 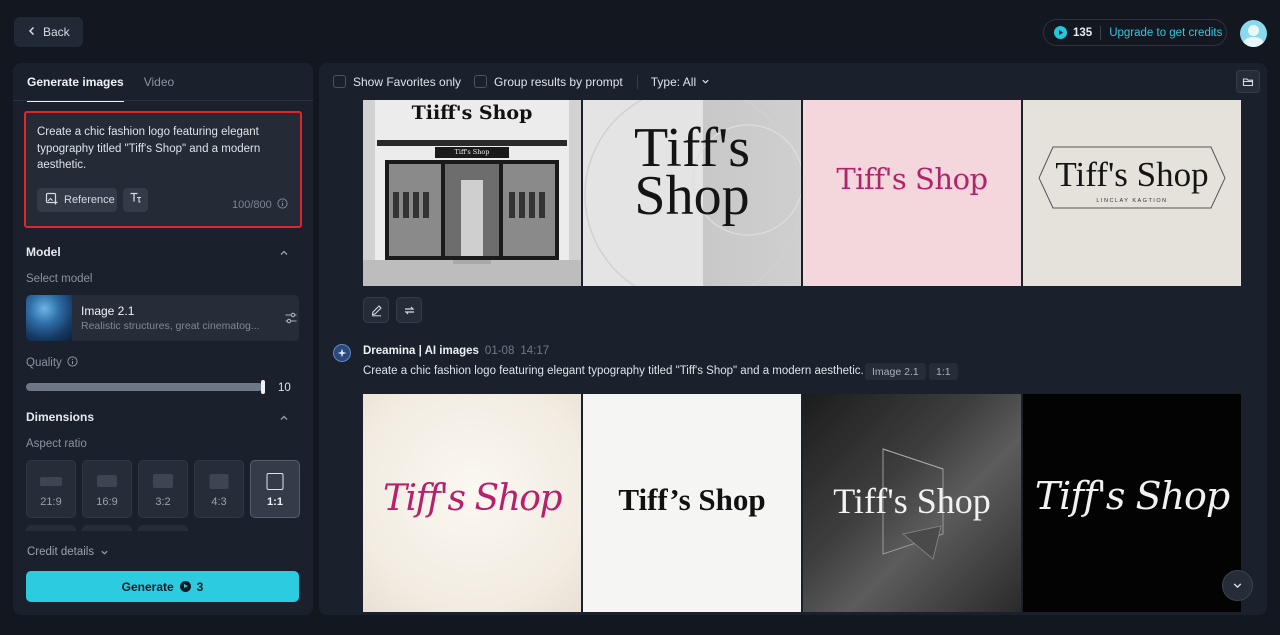 I want to click on pencil-icon, so click(x=376, y=310).